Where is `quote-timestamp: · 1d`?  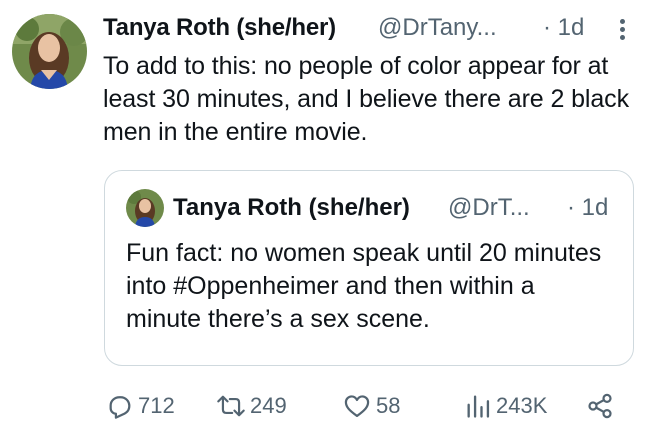 quote-timestamp: · 1d is located at coordinates (587, 208).